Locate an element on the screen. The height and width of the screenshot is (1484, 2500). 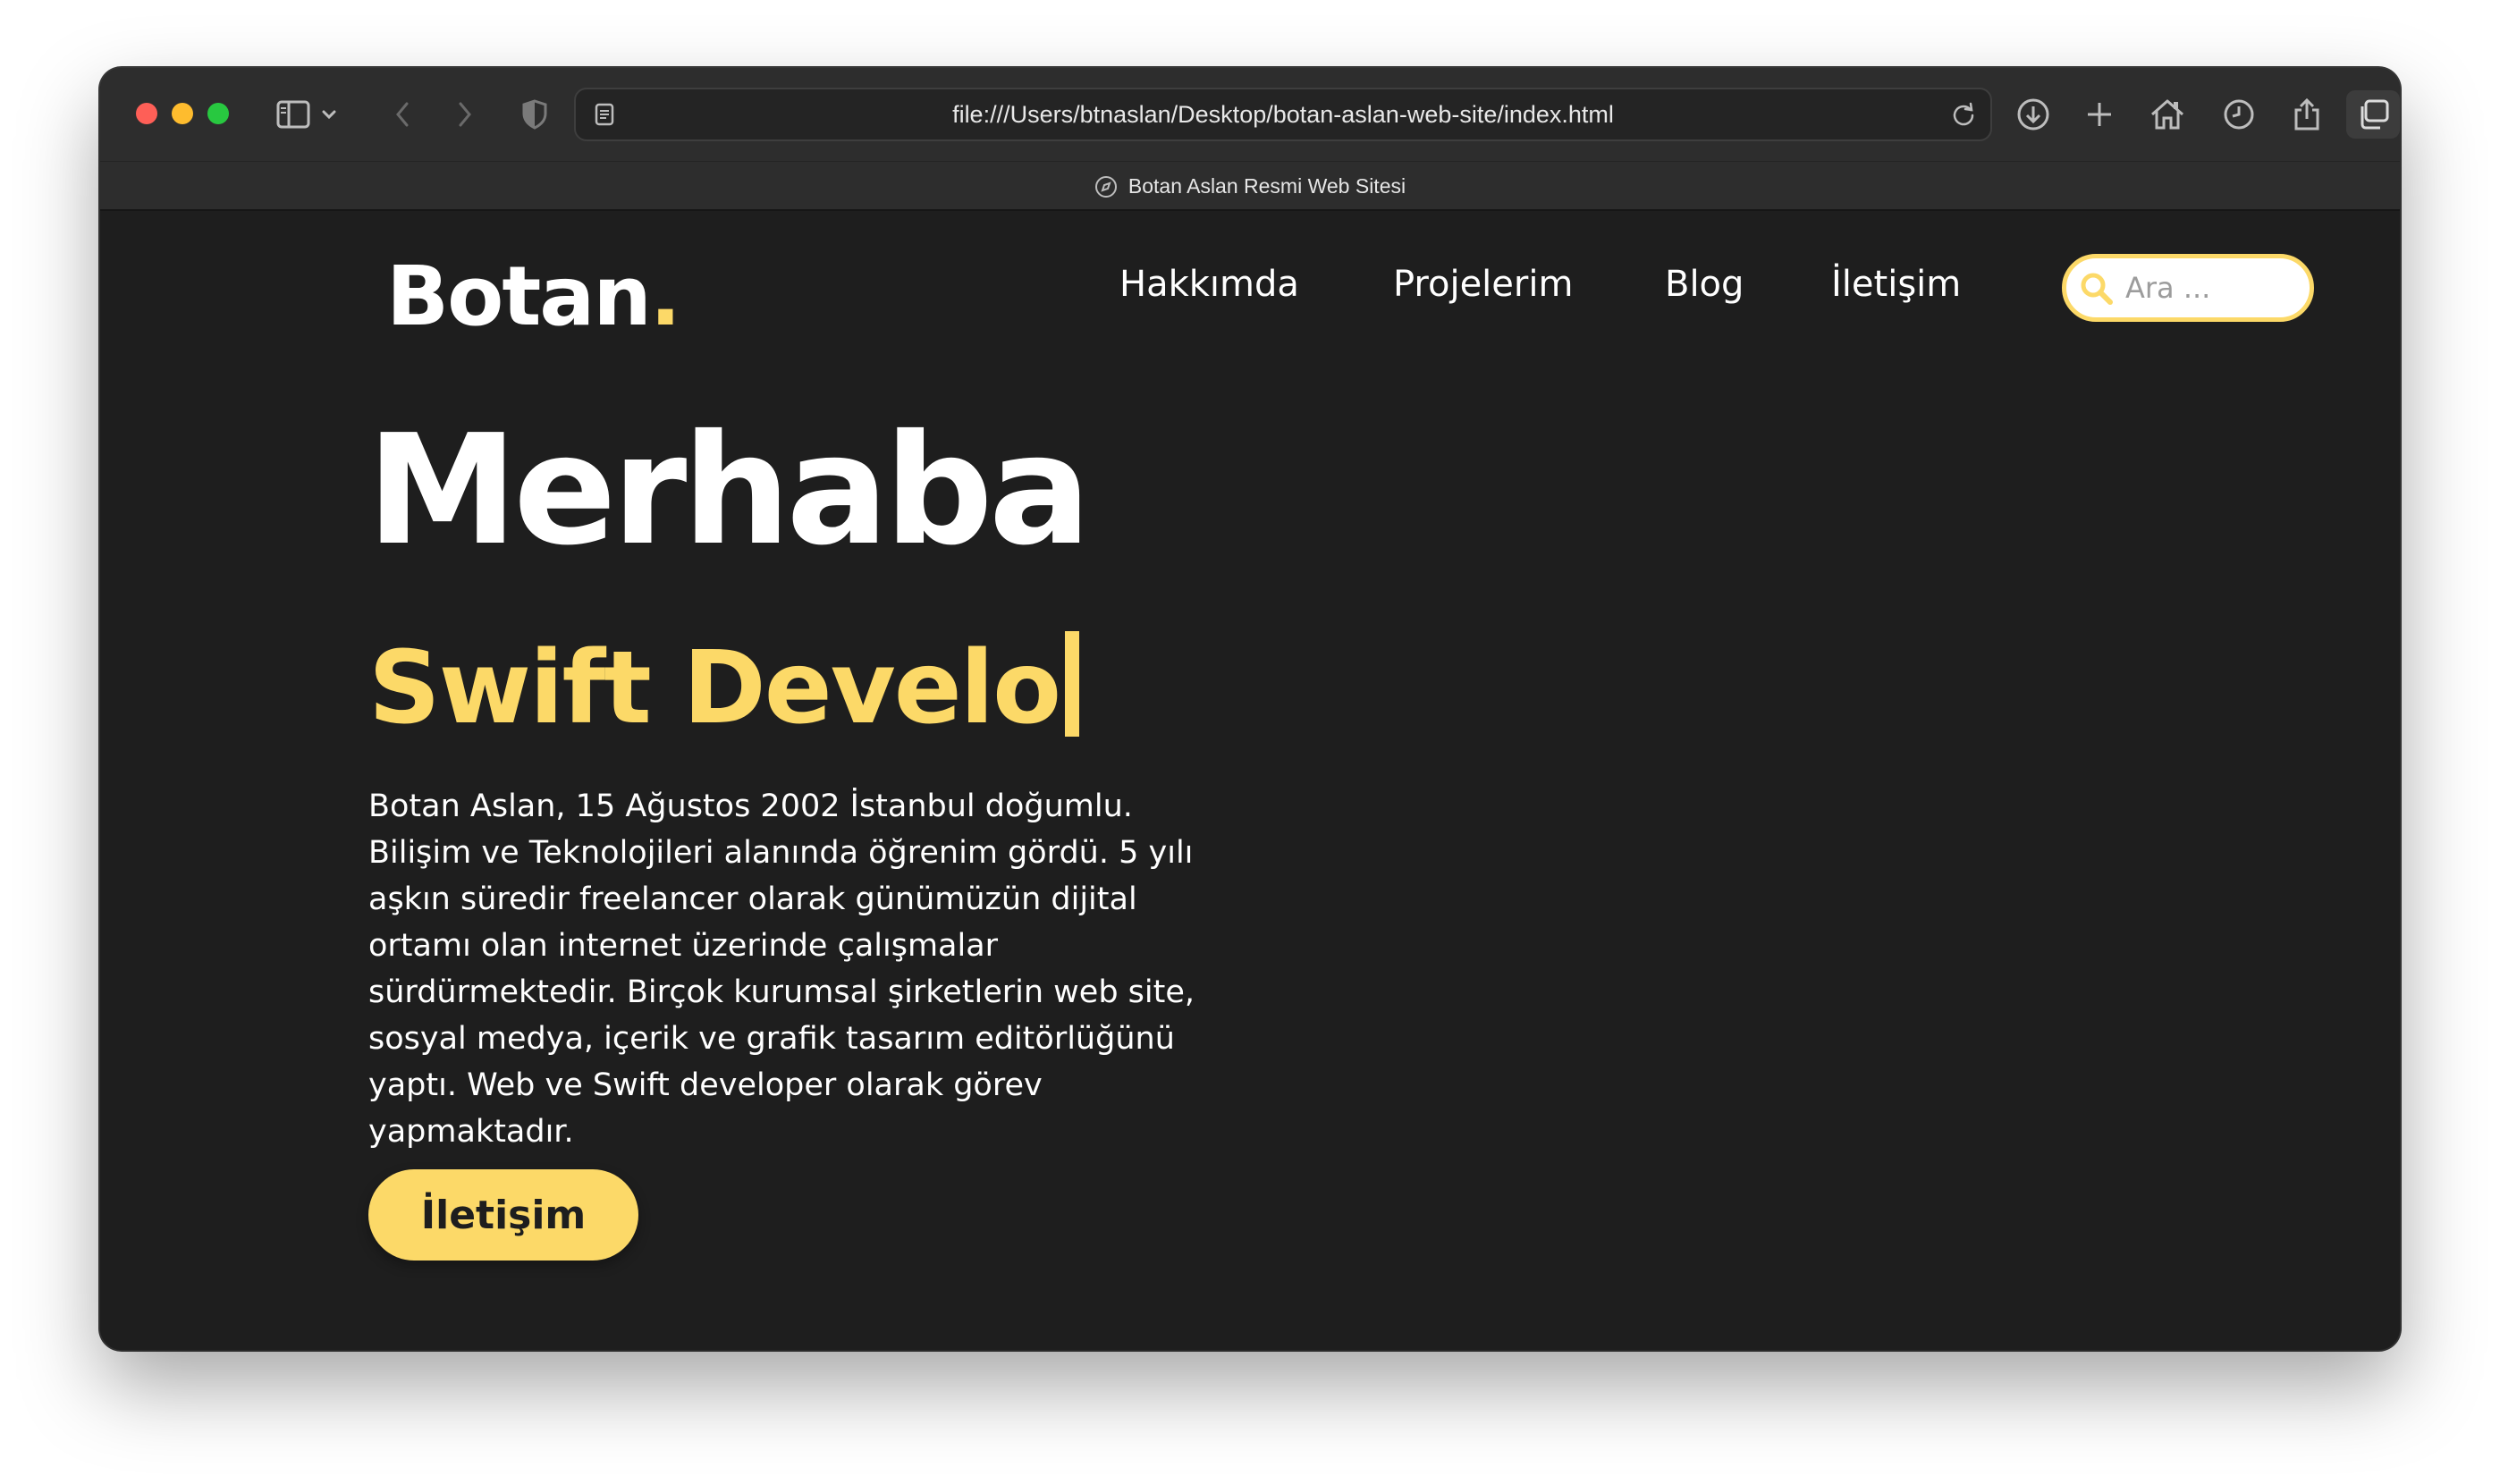
reload-icon is located at coordinates (1963, 114).